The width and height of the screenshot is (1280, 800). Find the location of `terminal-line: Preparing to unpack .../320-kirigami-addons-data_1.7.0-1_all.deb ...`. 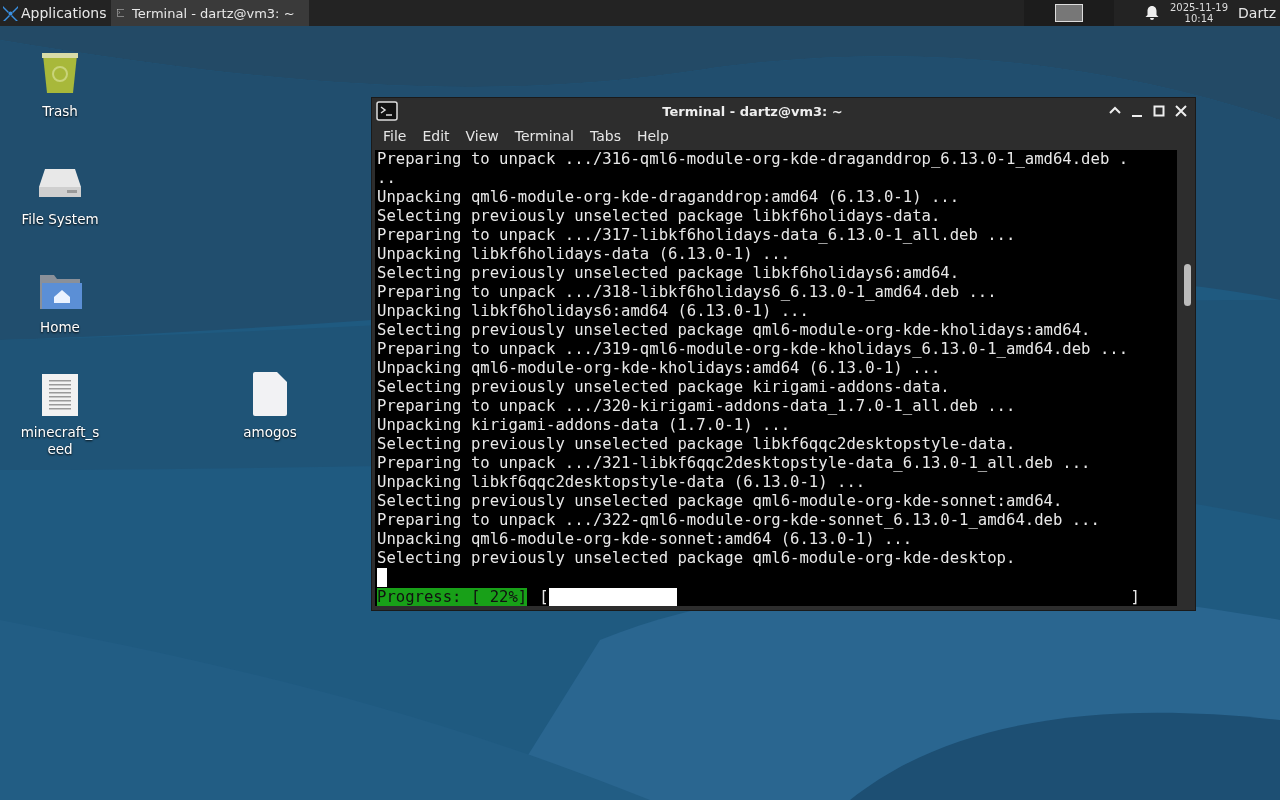

terminal-line: Preparing to unpack .../320-kirigami-addons-data_1.7.0-1_all.deb ... is located at coordinates (697, 406).